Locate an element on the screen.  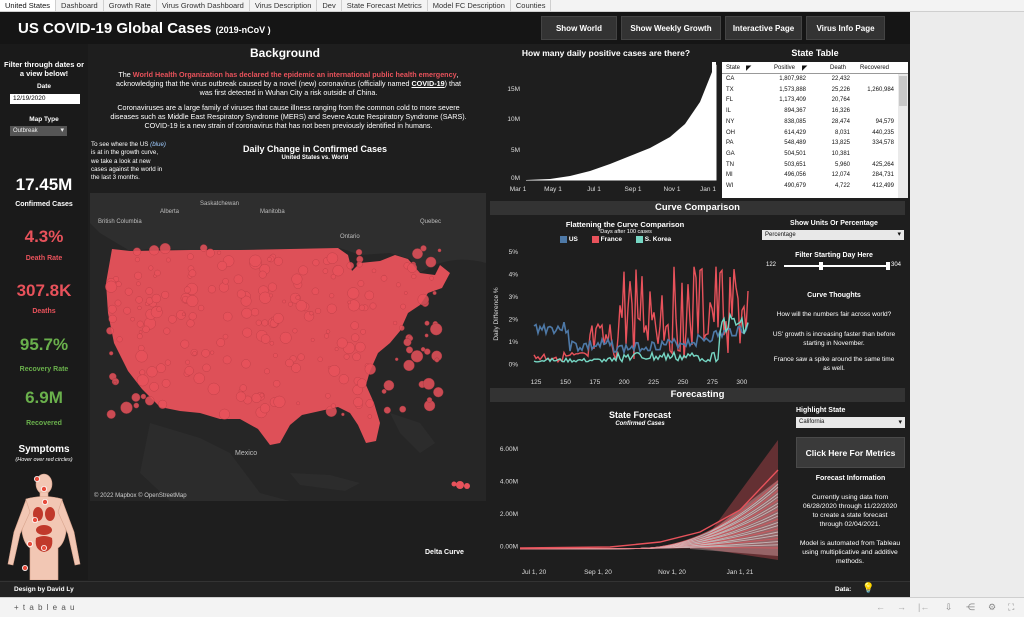
col-recovered: Recovered is located at coordinates (874, 68).